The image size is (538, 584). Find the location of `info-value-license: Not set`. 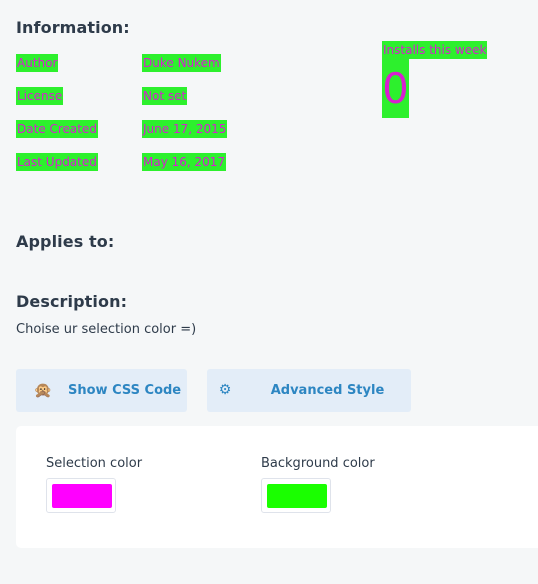

info-value-license: Not set is located at coordinates (165, 96).